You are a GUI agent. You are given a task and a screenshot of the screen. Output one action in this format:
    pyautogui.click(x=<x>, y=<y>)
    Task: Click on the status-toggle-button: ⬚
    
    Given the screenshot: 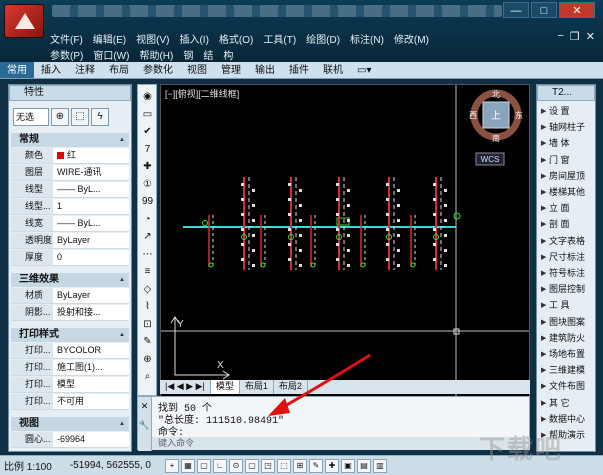 What is the action you would take?
    pyautogui.click(x=284, y=465)
    